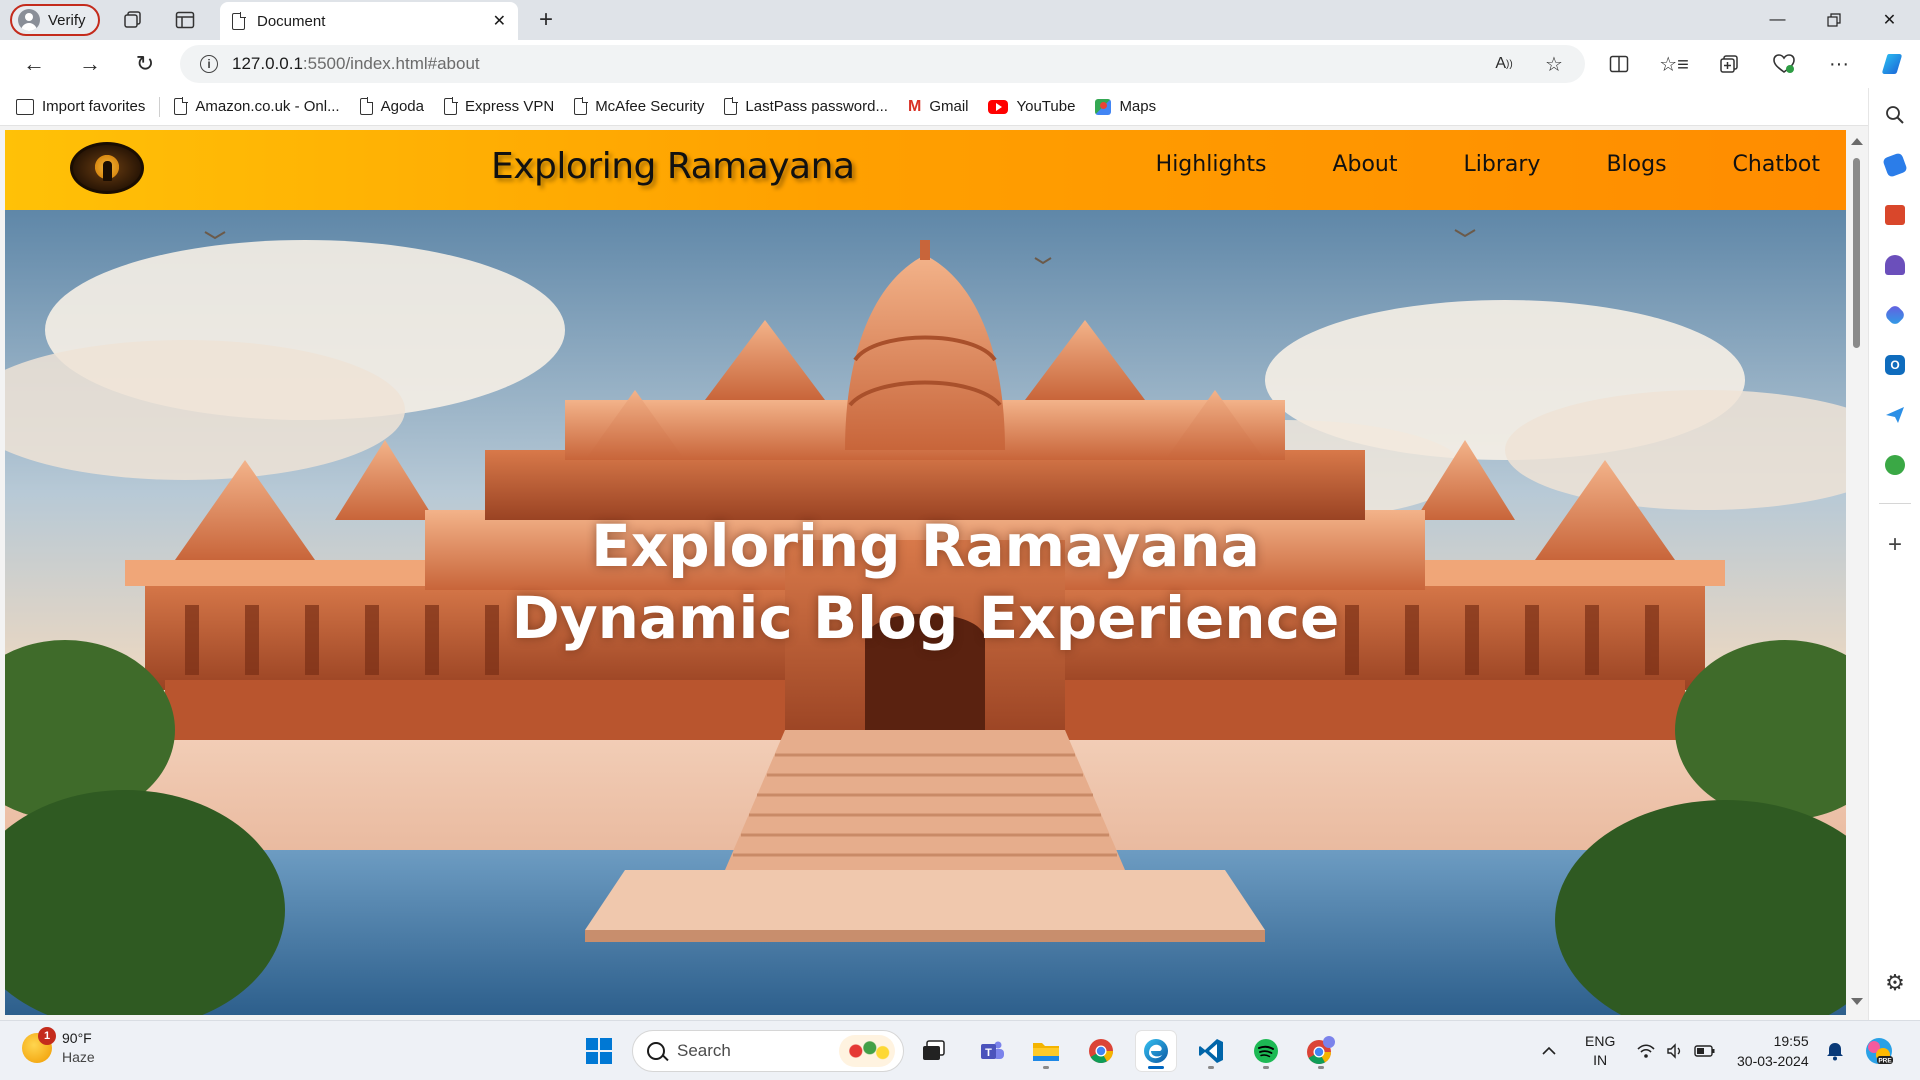 This screenshot has height=1080, width=1920. I want to click on system-tray-status, so click(1676, 1050).